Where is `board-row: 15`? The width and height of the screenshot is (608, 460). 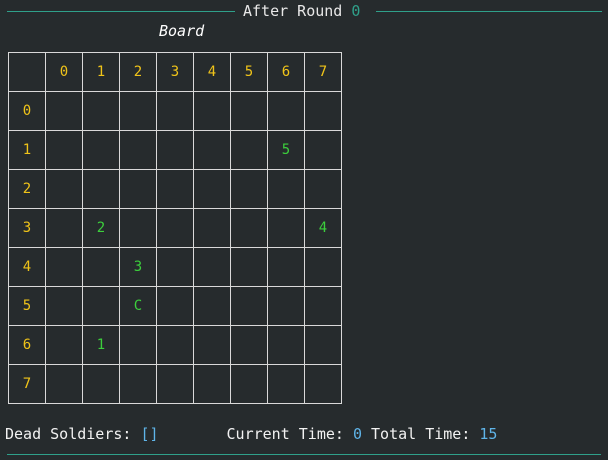
board-row: 15 is located at coordinates (175, 150).